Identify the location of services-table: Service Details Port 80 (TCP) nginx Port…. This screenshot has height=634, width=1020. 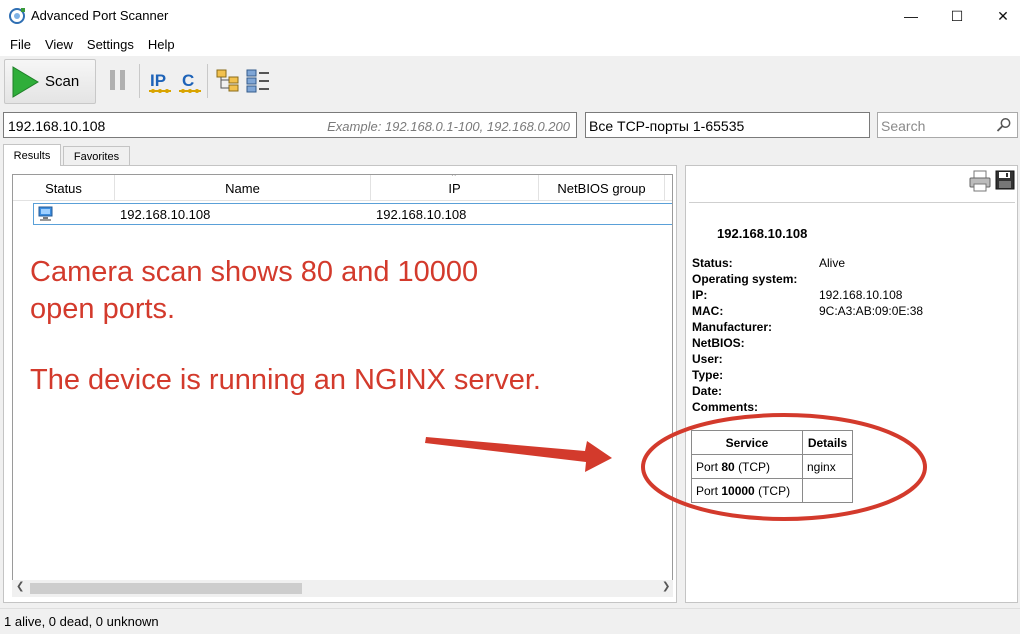
(772, 466).